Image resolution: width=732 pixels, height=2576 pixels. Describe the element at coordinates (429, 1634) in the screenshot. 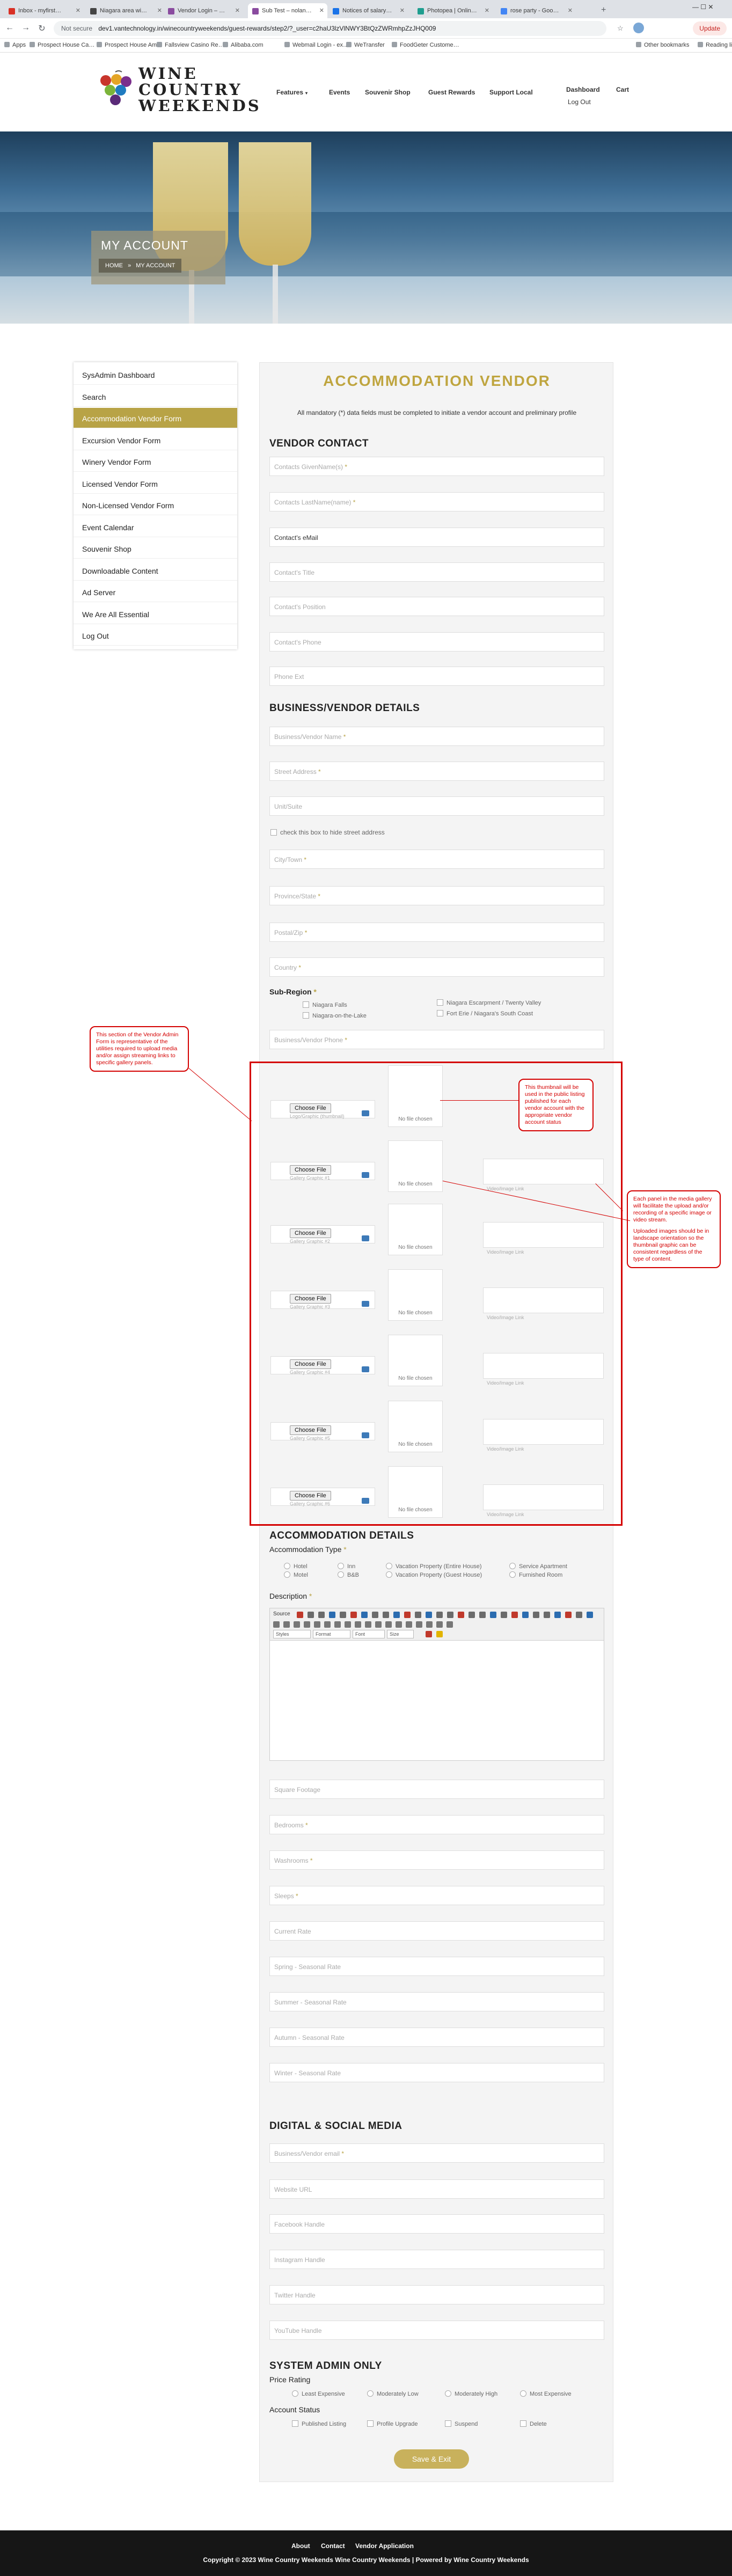

I see `text-color-icon` at that location.